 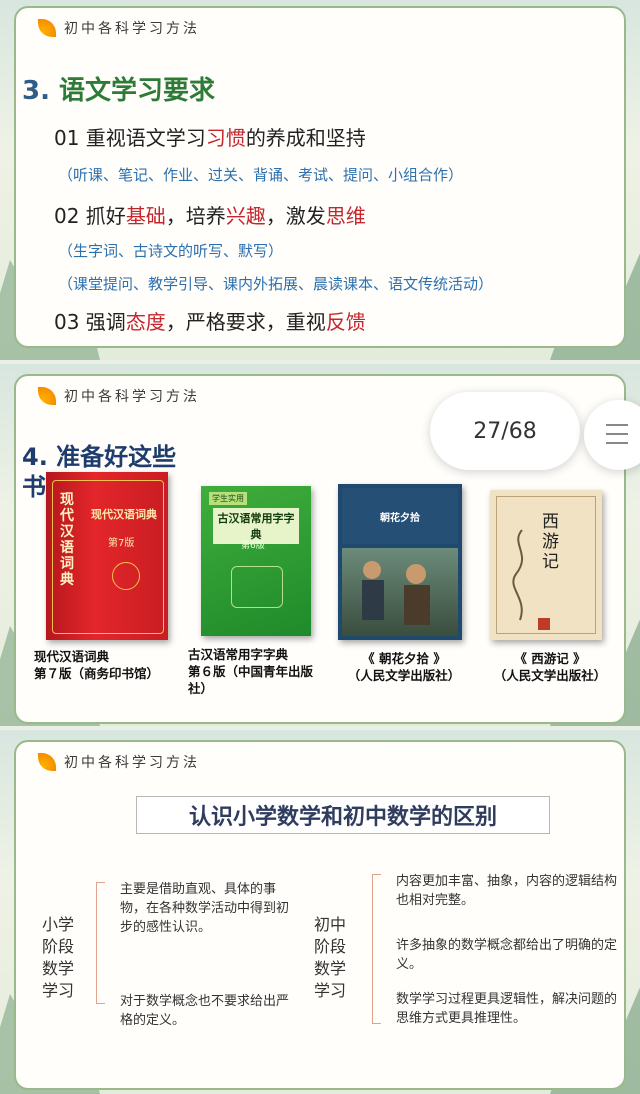 I want to click on book-illustration, so click(x=400, y=592).